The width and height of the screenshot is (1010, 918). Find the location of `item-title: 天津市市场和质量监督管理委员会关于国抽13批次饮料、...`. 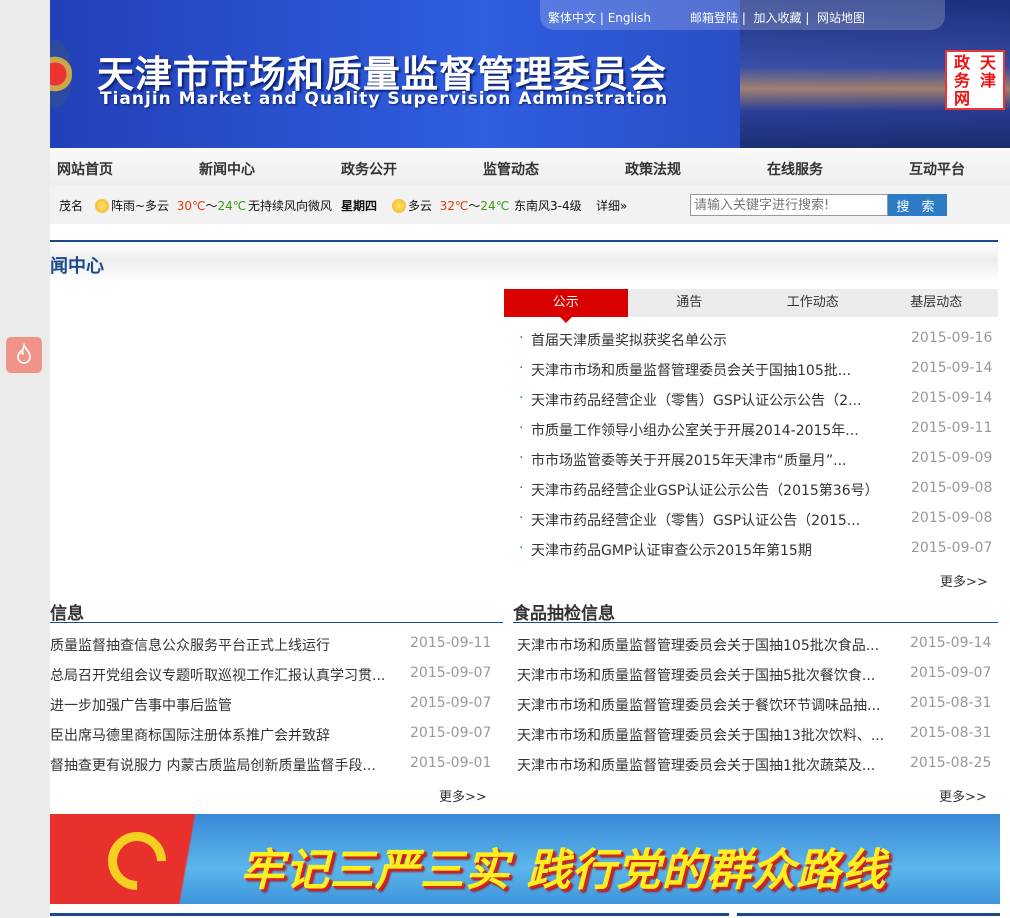

item-title: 天津市市场和质量监督管理委员会关于国抽13批次饮料、... is located at coordinates (701, 736).